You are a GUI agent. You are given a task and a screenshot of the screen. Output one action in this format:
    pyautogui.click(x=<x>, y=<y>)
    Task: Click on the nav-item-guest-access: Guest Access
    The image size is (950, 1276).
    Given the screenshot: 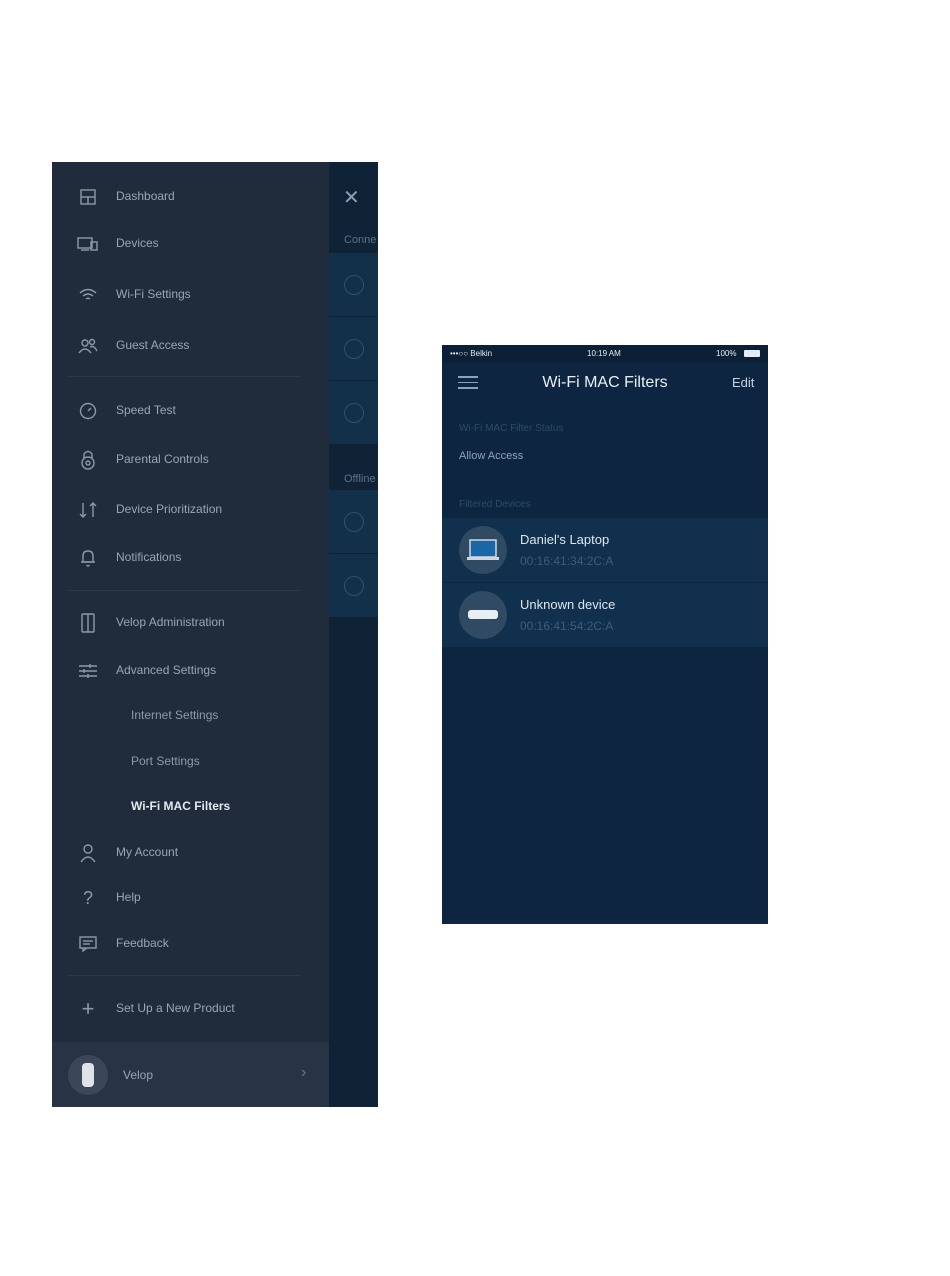 What is the action you would take?
    pyautogui.click(x=190, y=346)
    